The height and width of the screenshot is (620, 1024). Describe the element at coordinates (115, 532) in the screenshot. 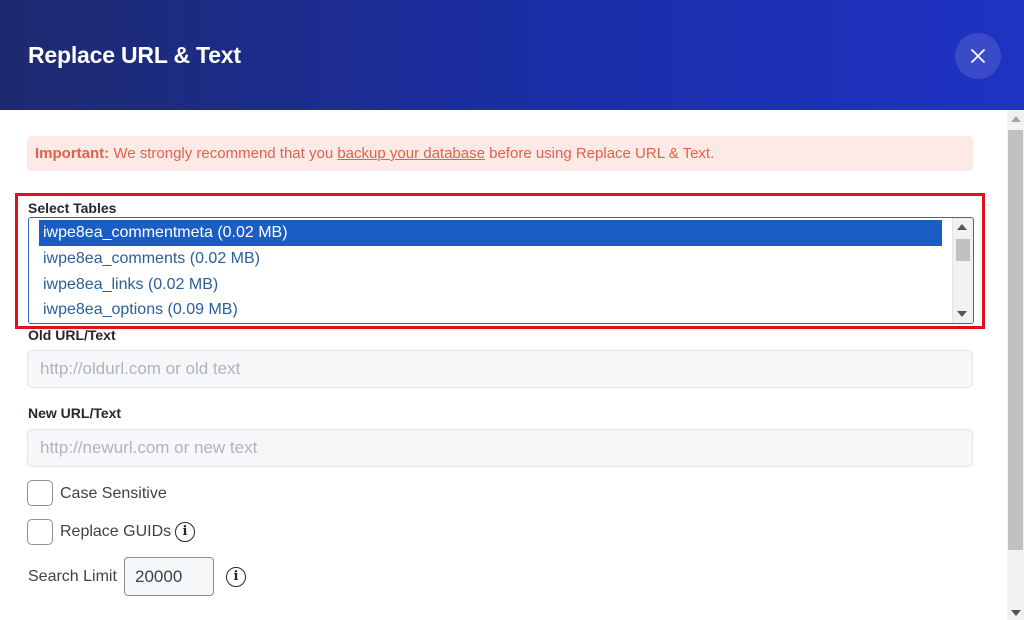

I see `replace-guids-label: Replace GUIDs` at that location.